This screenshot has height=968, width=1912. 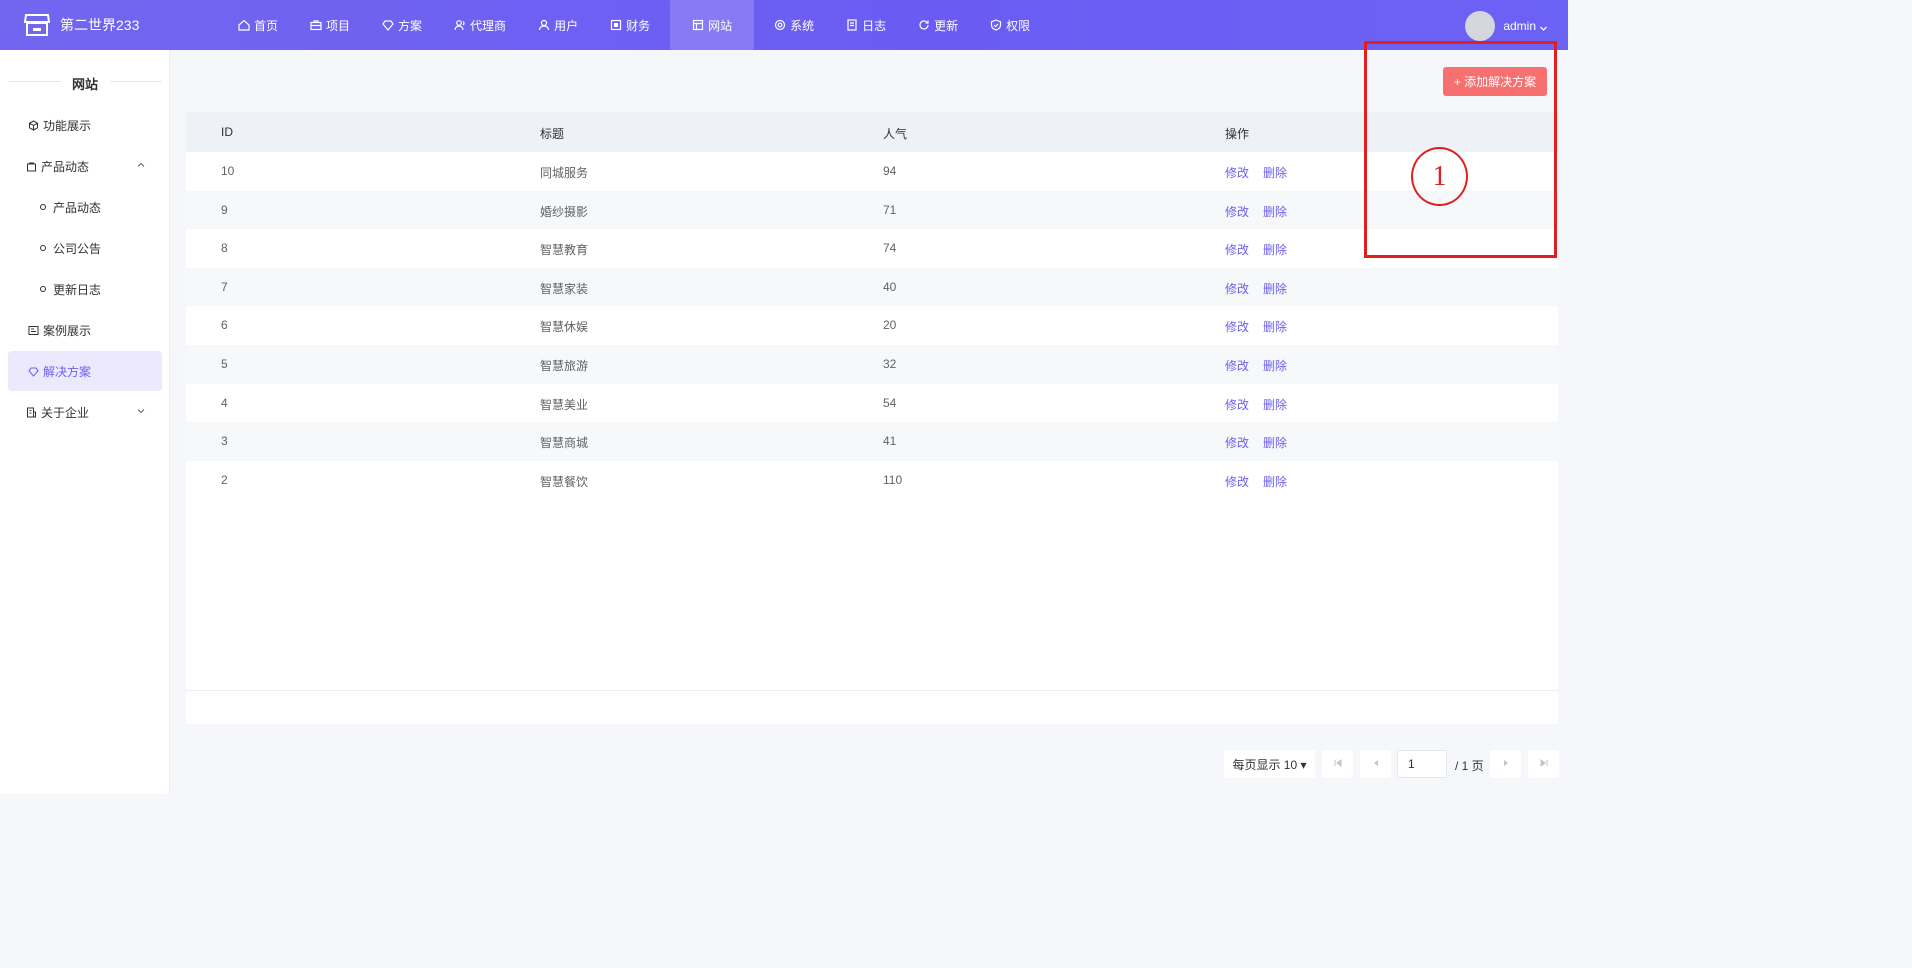 I want to click on sidebar-item-cases: 案例展示, so click(x=85, y=330).